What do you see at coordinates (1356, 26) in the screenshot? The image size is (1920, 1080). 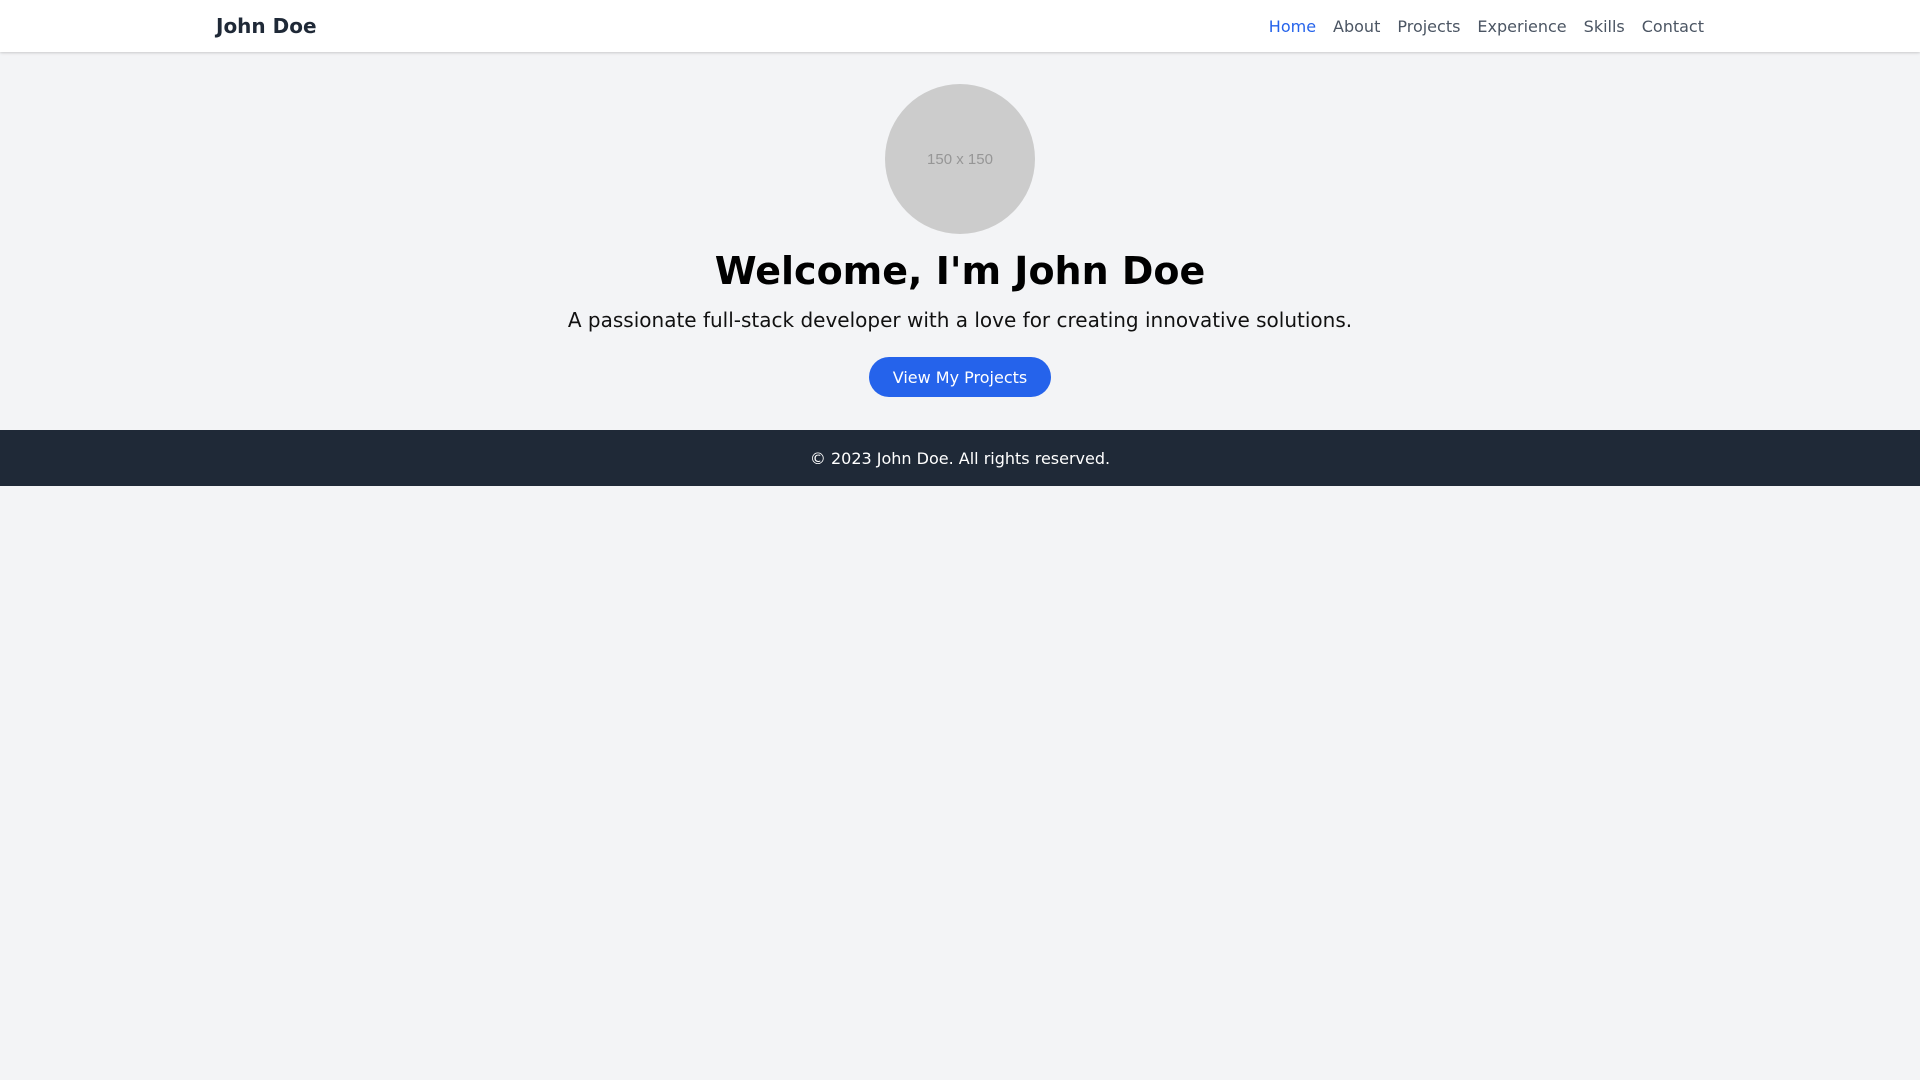 I see `nav-link-about: About` at bounding box center [1356, 26].